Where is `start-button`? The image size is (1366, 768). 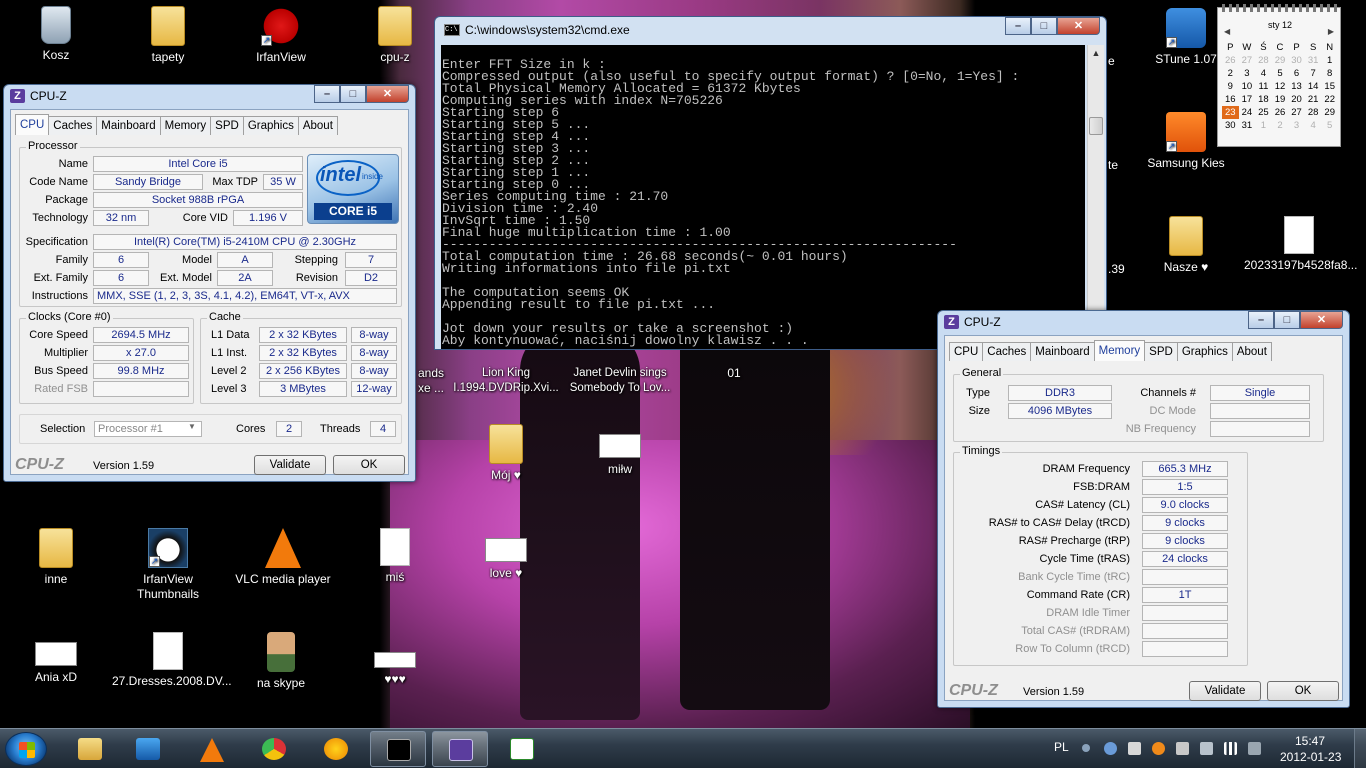 start-button is located at coordinates (26, 749).